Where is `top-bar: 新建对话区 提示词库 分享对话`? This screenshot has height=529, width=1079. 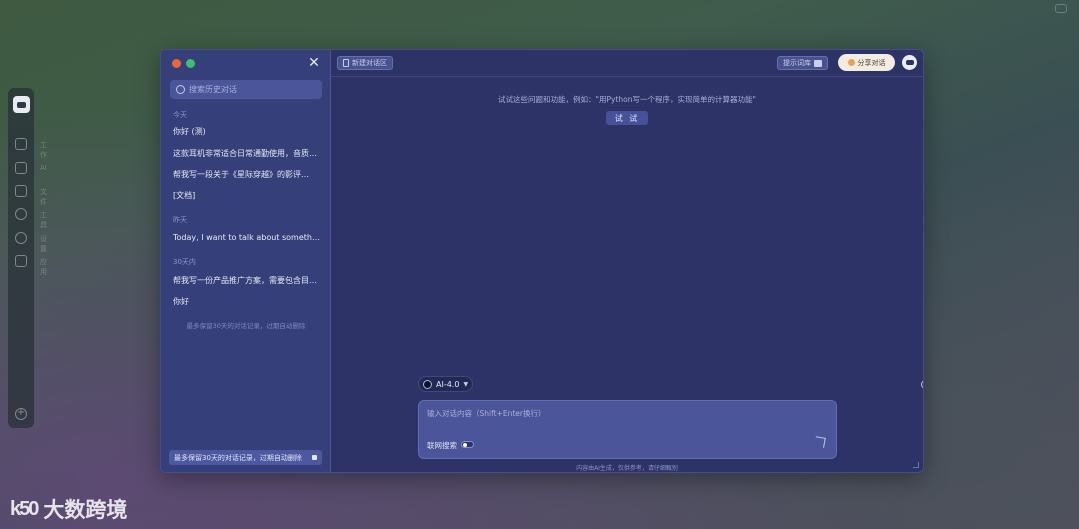 top-bar: 新建对话区 提示词库 分享对话 is located at coordinates (627, 63).